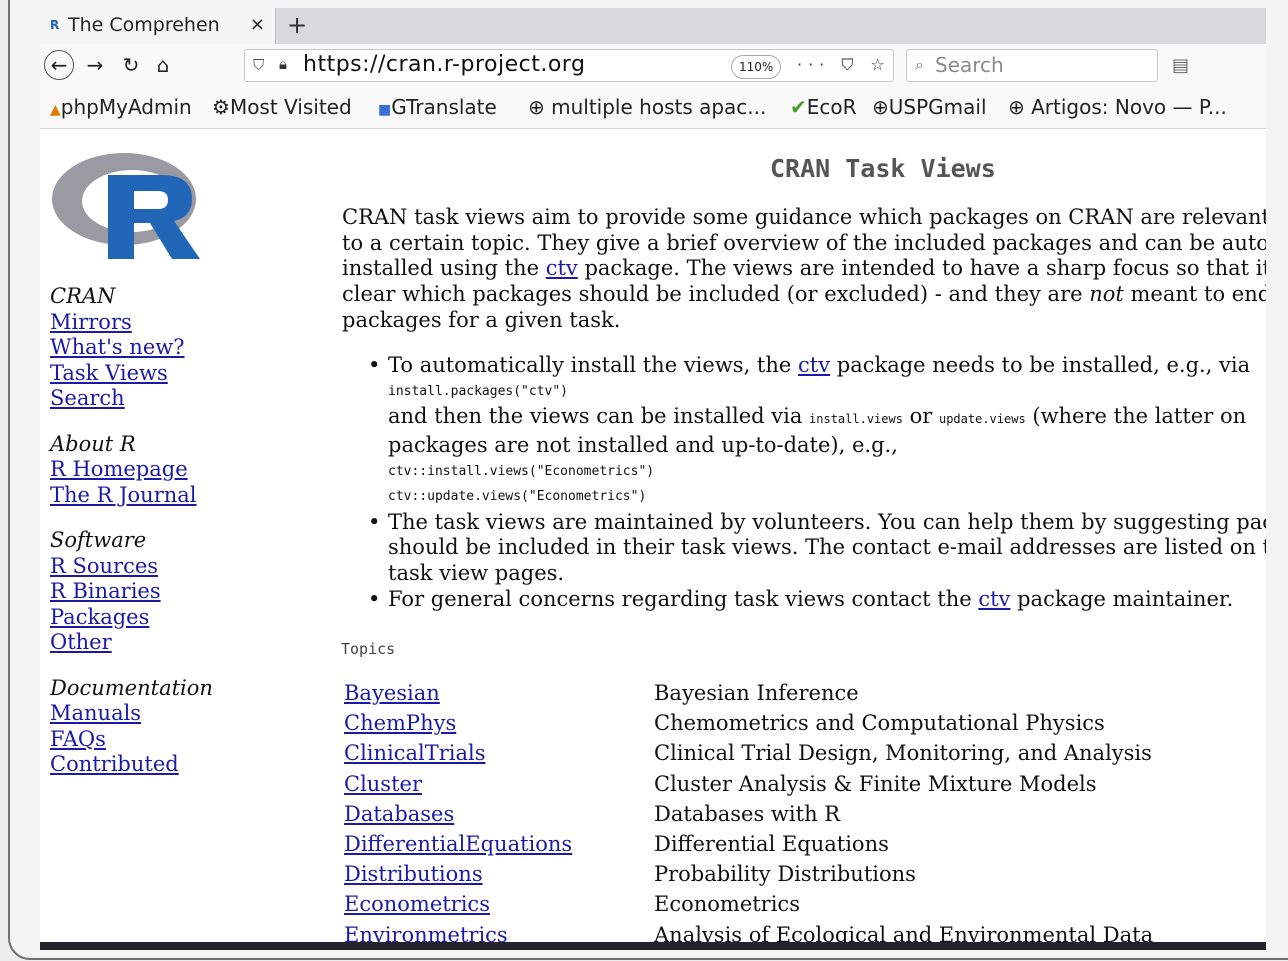 The width and height of the screenshot is (1288, 961). Describe the element at coordinates (883, 168) in the screenshot. I see `page-title: CRAN Task Views` at that location.